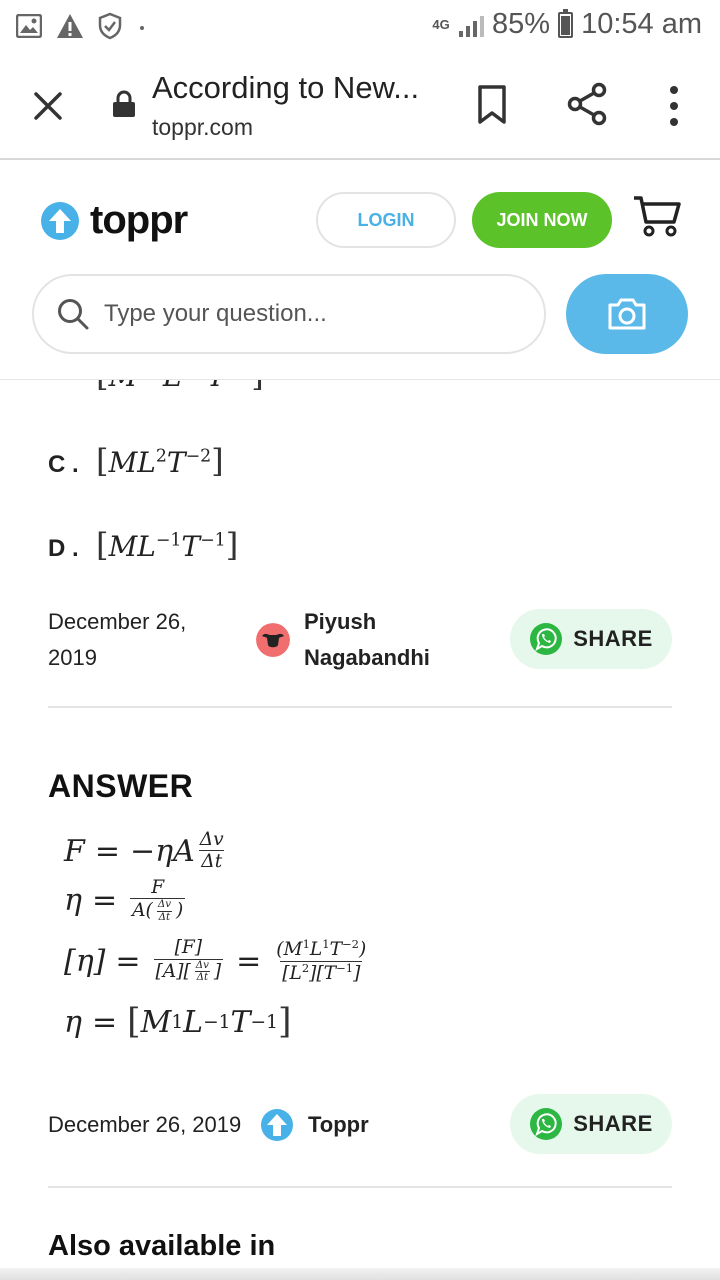 The height and width of the screenshot is (1280, 720). I want to click on also-available-heading: Also available in, so click(162, 1246).